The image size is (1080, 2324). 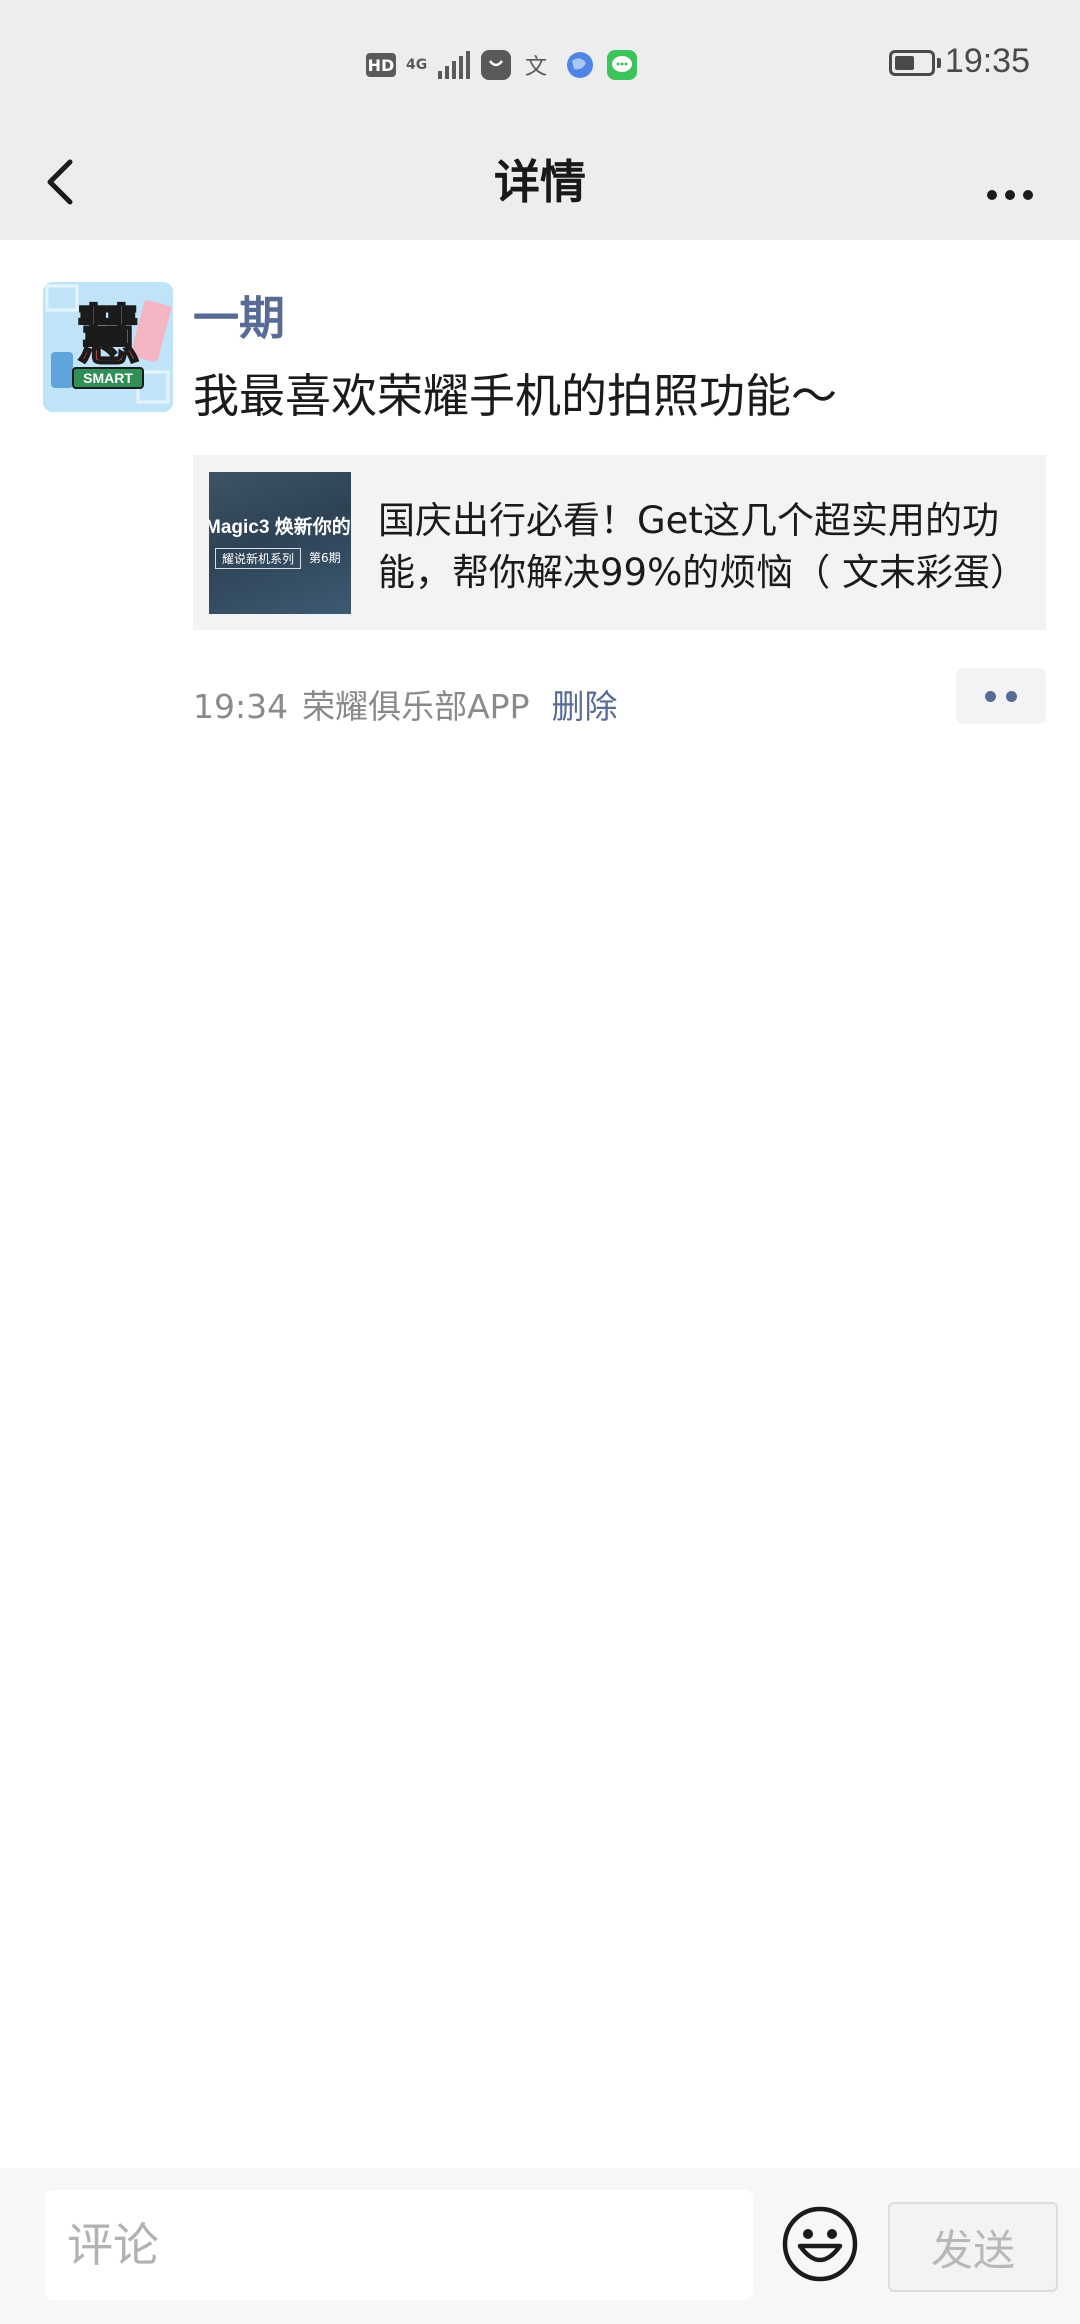 I want to click on send-button: 发送, so click(x=973, y=2247).